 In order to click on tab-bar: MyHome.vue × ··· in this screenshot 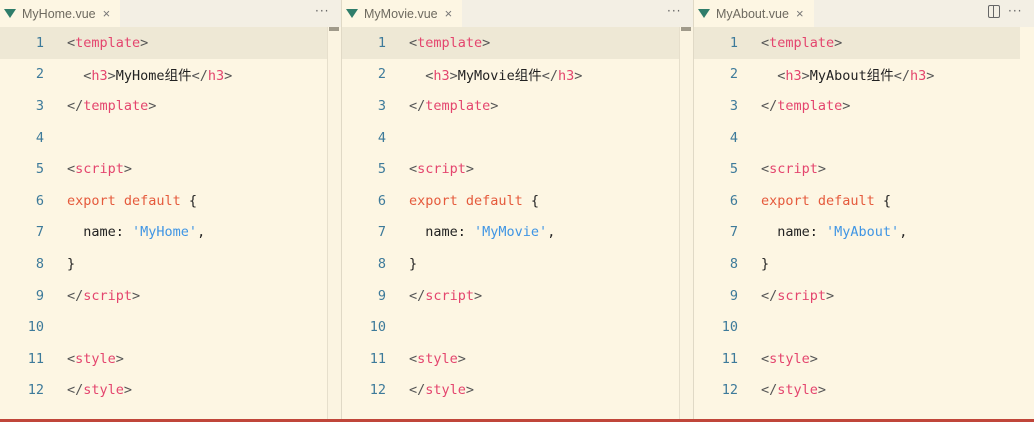, I will do `click(170, 13)`.